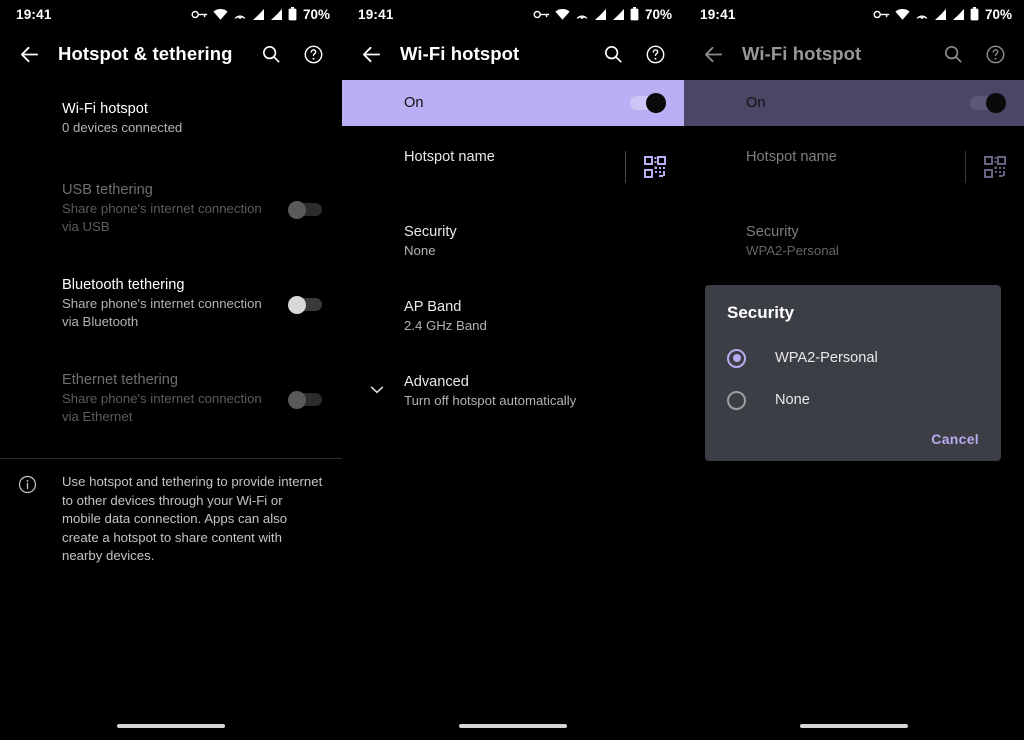  Describe the element at coordinates (171, 118) in the screenshot. I see `list-item-wifi-hotspot: Wi-Fi hotspot 0 devices connected` at that location.